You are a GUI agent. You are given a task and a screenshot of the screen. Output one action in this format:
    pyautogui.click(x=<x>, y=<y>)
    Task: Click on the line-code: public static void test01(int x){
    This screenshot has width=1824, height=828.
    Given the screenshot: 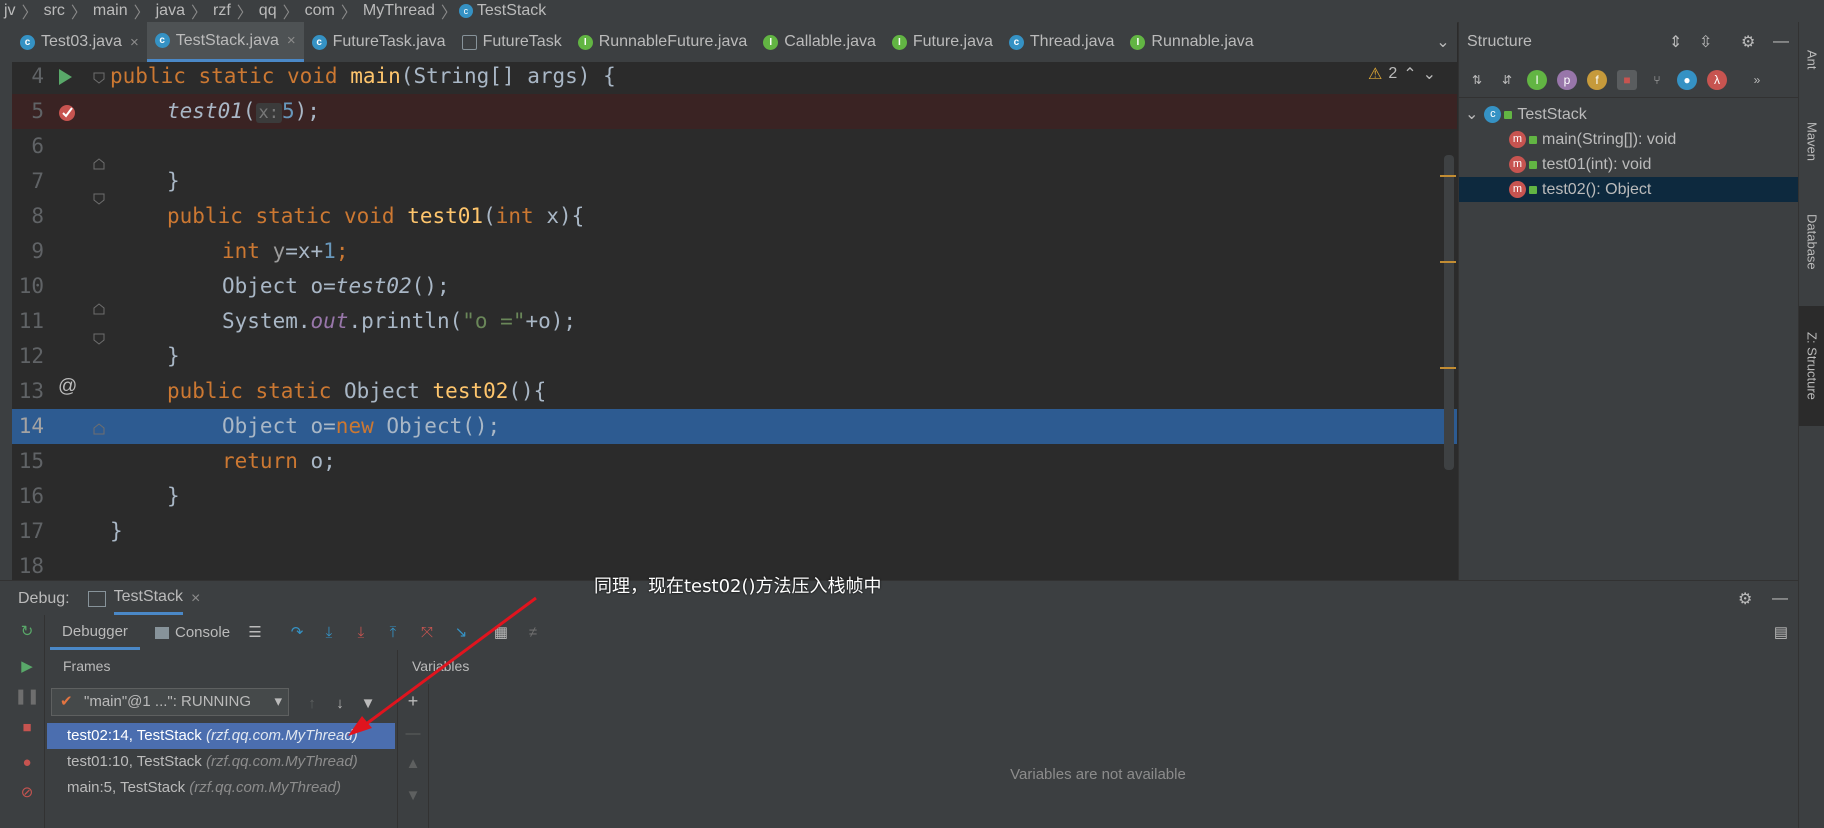 What is the action you would take?
    pyautogui.click(x=376, y=216)
    